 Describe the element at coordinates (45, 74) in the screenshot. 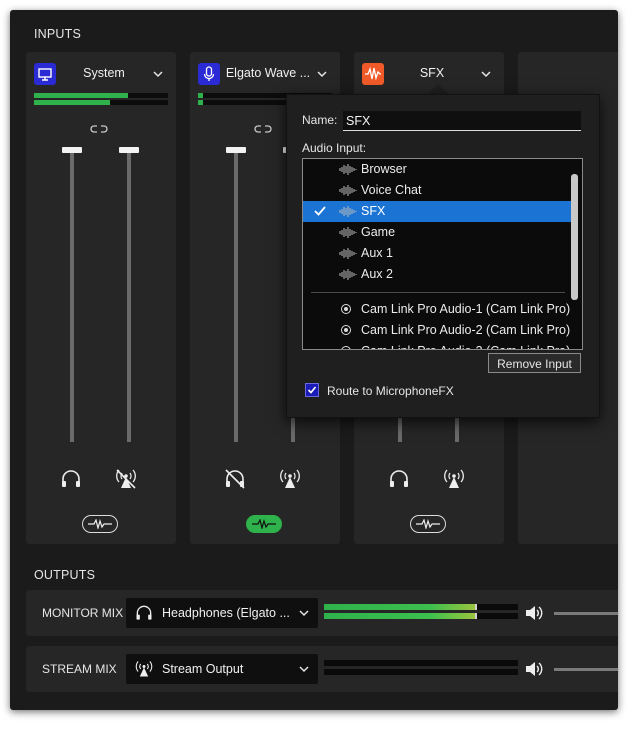

I see `monitor-icon` at that location.